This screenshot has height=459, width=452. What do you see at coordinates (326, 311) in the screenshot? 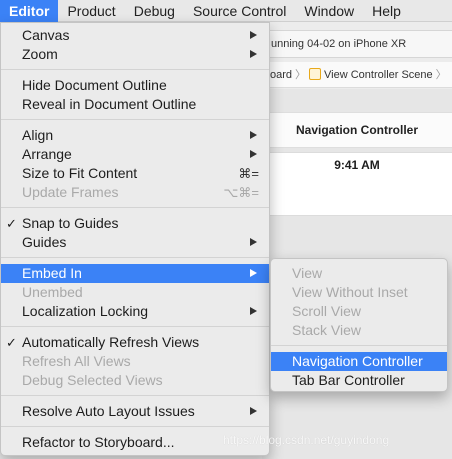
I see `menu-item-label: Scroll View` at bounding box center [326, 311].